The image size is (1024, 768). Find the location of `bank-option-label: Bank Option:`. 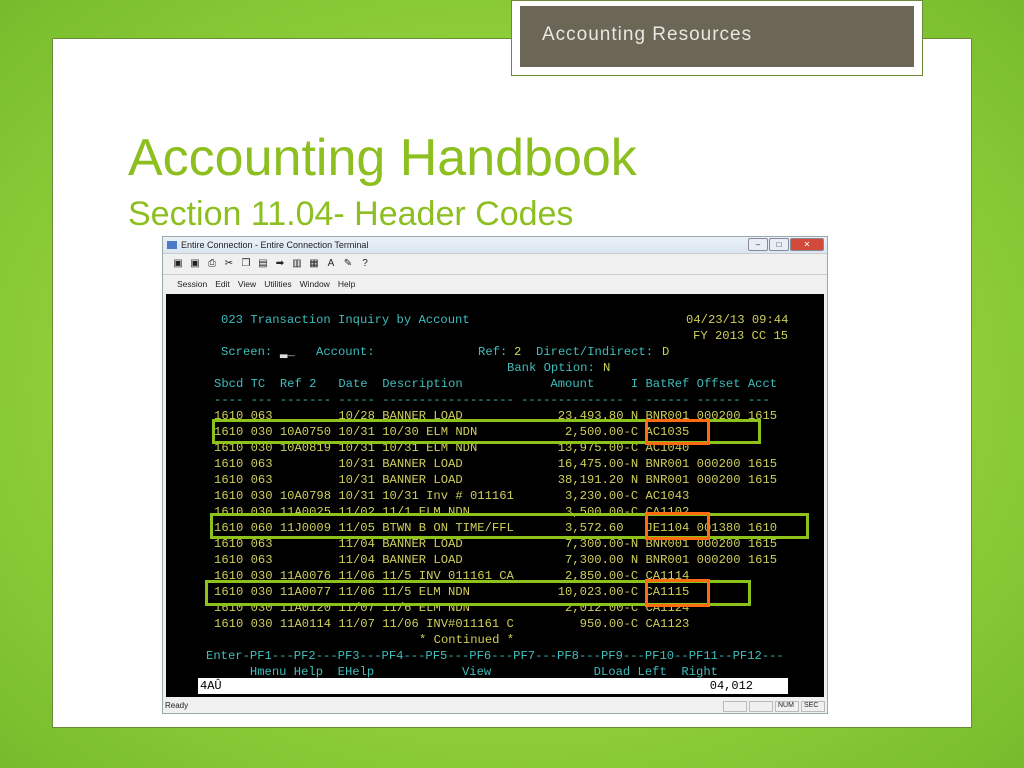

bank-option-label: Bank Option: is located at coordinates (551, 368).